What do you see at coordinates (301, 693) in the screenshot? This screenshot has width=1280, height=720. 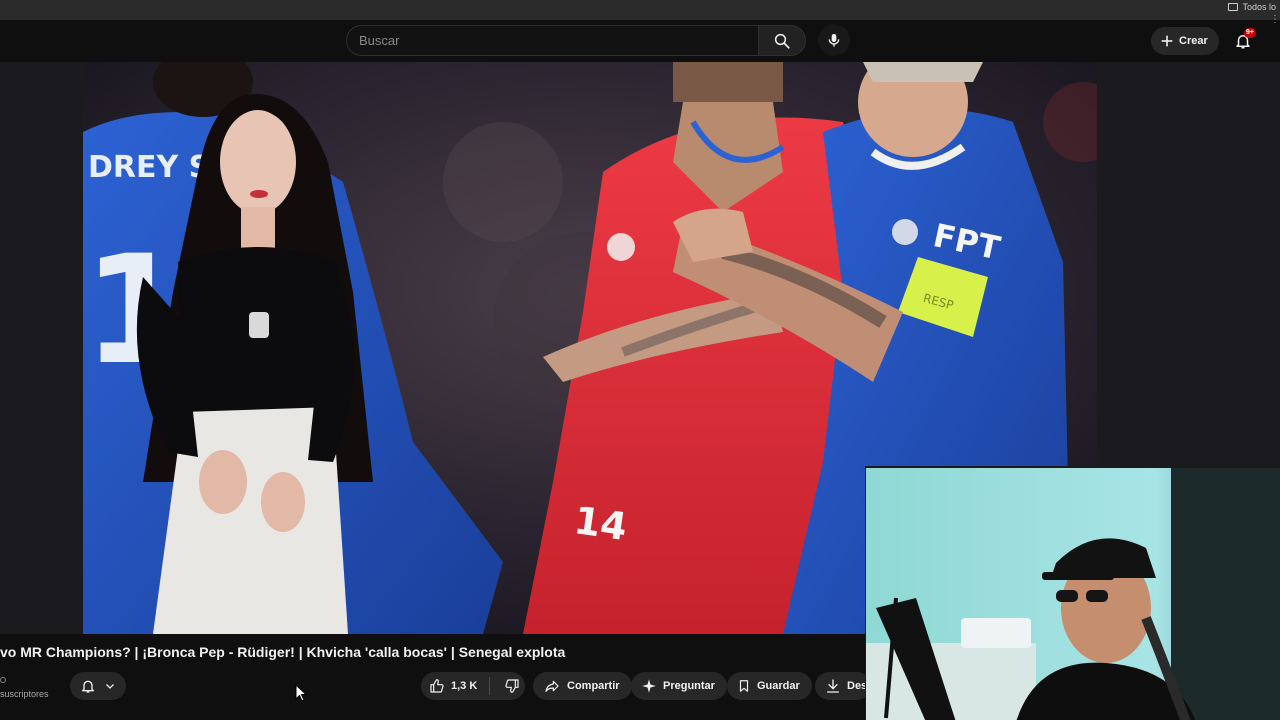 I see `mouse-cursor-icon` at bounding box center [301, 693].